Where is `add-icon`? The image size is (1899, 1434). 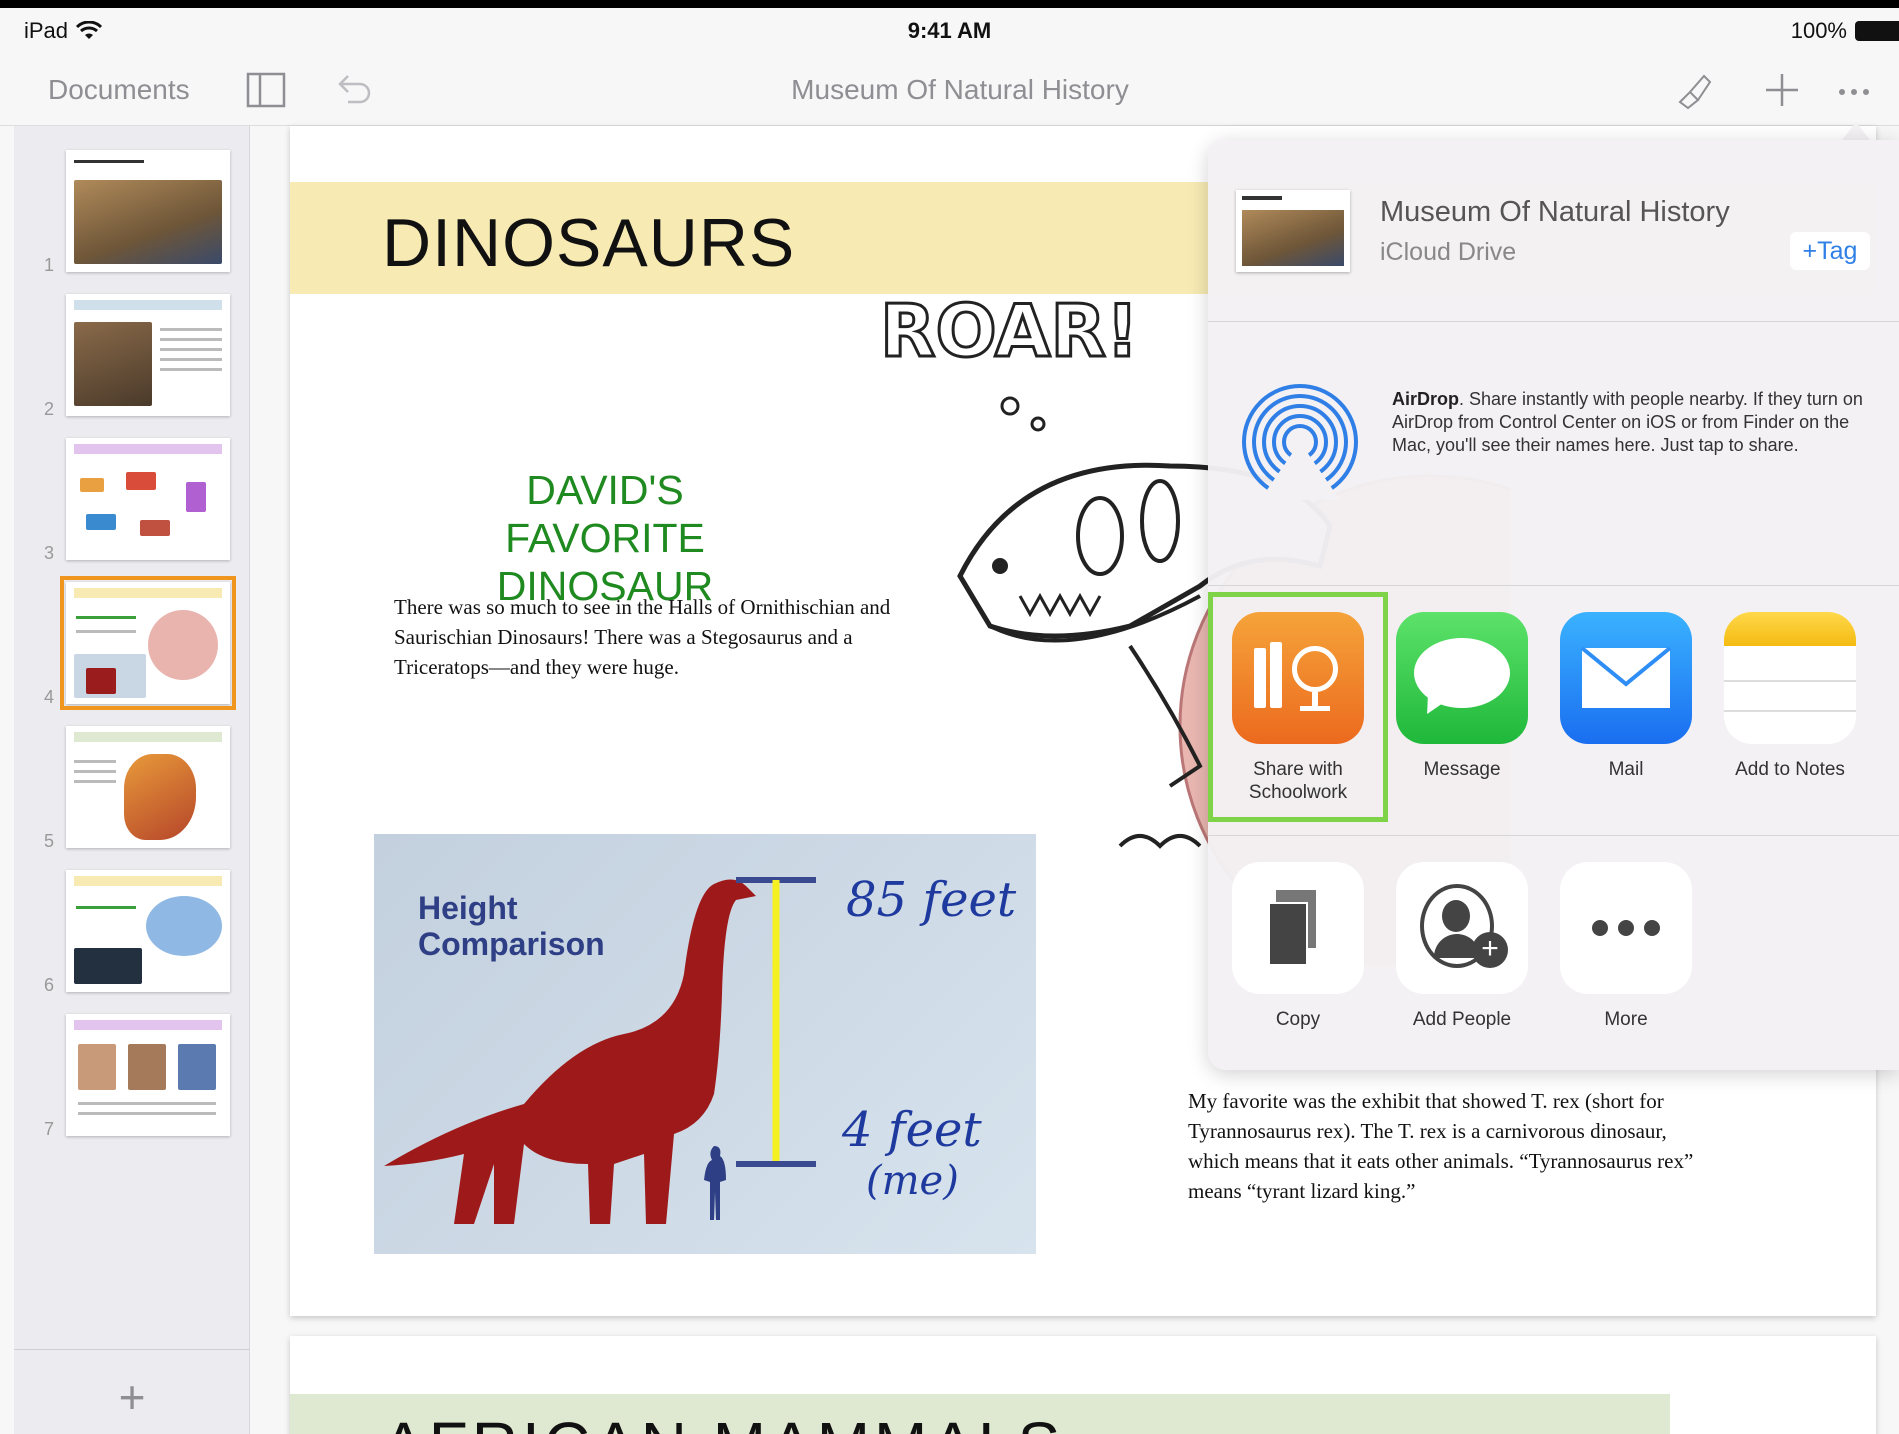 add-icon is located at coordinates (1782, 90).